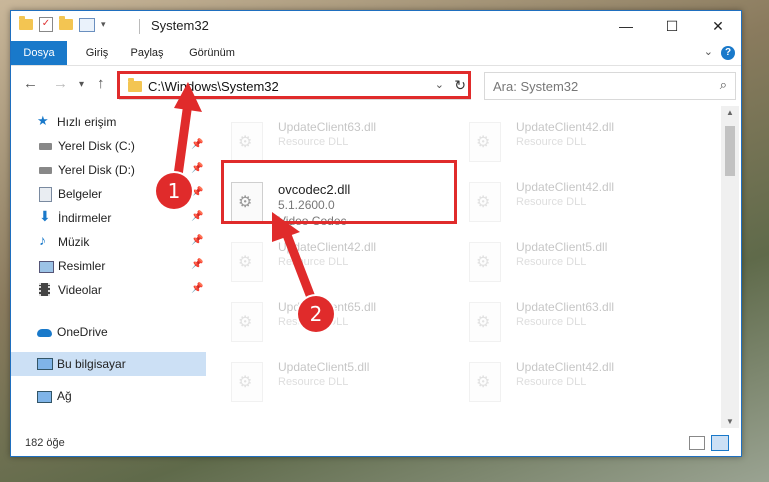 The width and height of the screenshot is (769, 482). What do you see at coordinates (96, 170) in the screenshot?
I see `sidebar-item-label: Yerel Disk (D:)` at bounding box center [96, 170].